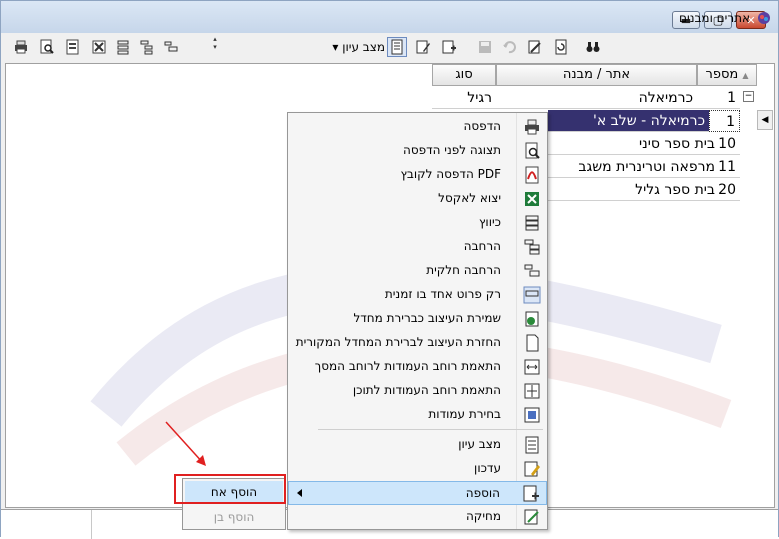  What do you see at coordinates (417, 127) in the screenshot?
I see `menu-item-print: הדפסה` at bounding box center [417, 127].